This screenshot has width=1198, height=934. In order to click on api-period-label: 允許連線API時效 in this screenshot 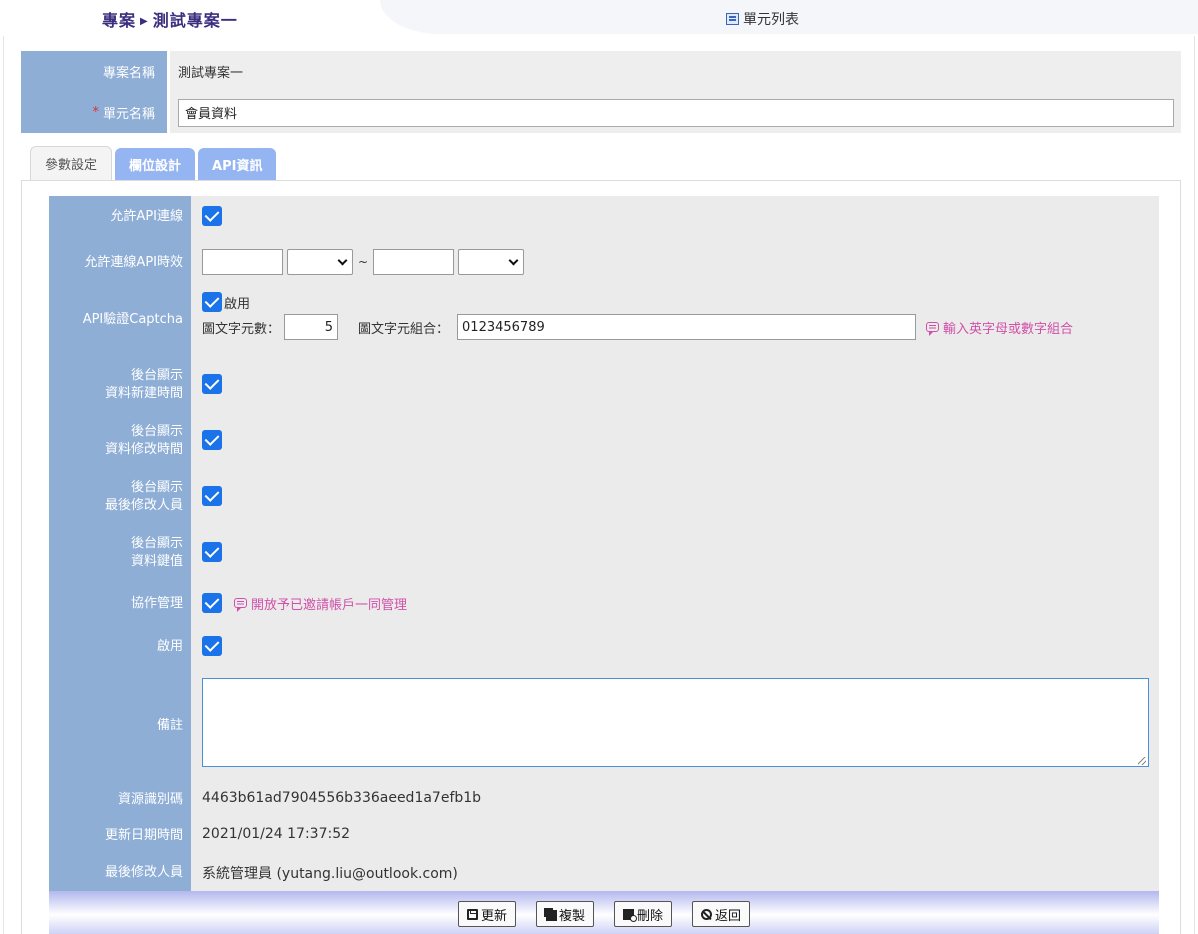, I will do `click(133, 262)`.